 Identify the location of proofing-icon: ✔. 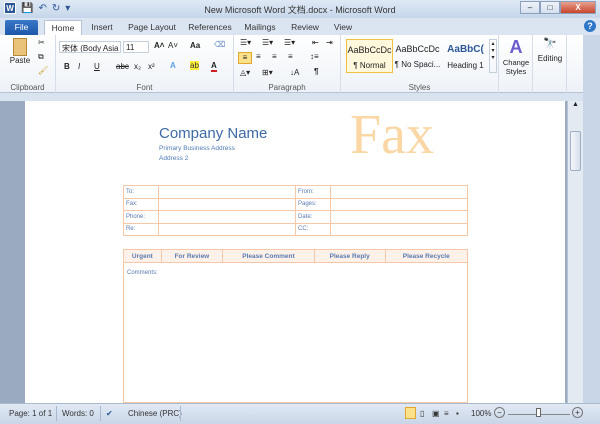
(109, 413).